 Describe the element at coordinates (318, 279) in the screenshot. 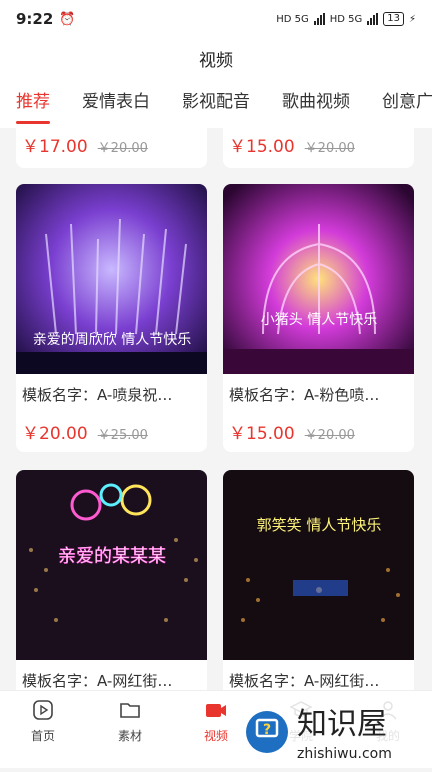

I see `video-thumbnail: 小猪头 情人节快乐` at that location.